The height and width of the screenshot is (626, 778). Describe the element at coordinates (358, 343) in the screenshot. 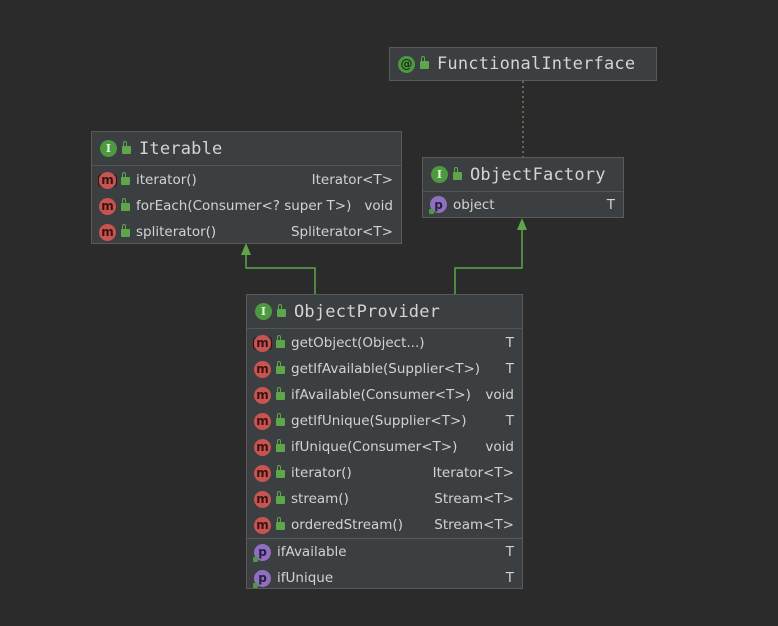

I see `method-name: getObject(Object...)` at that location.